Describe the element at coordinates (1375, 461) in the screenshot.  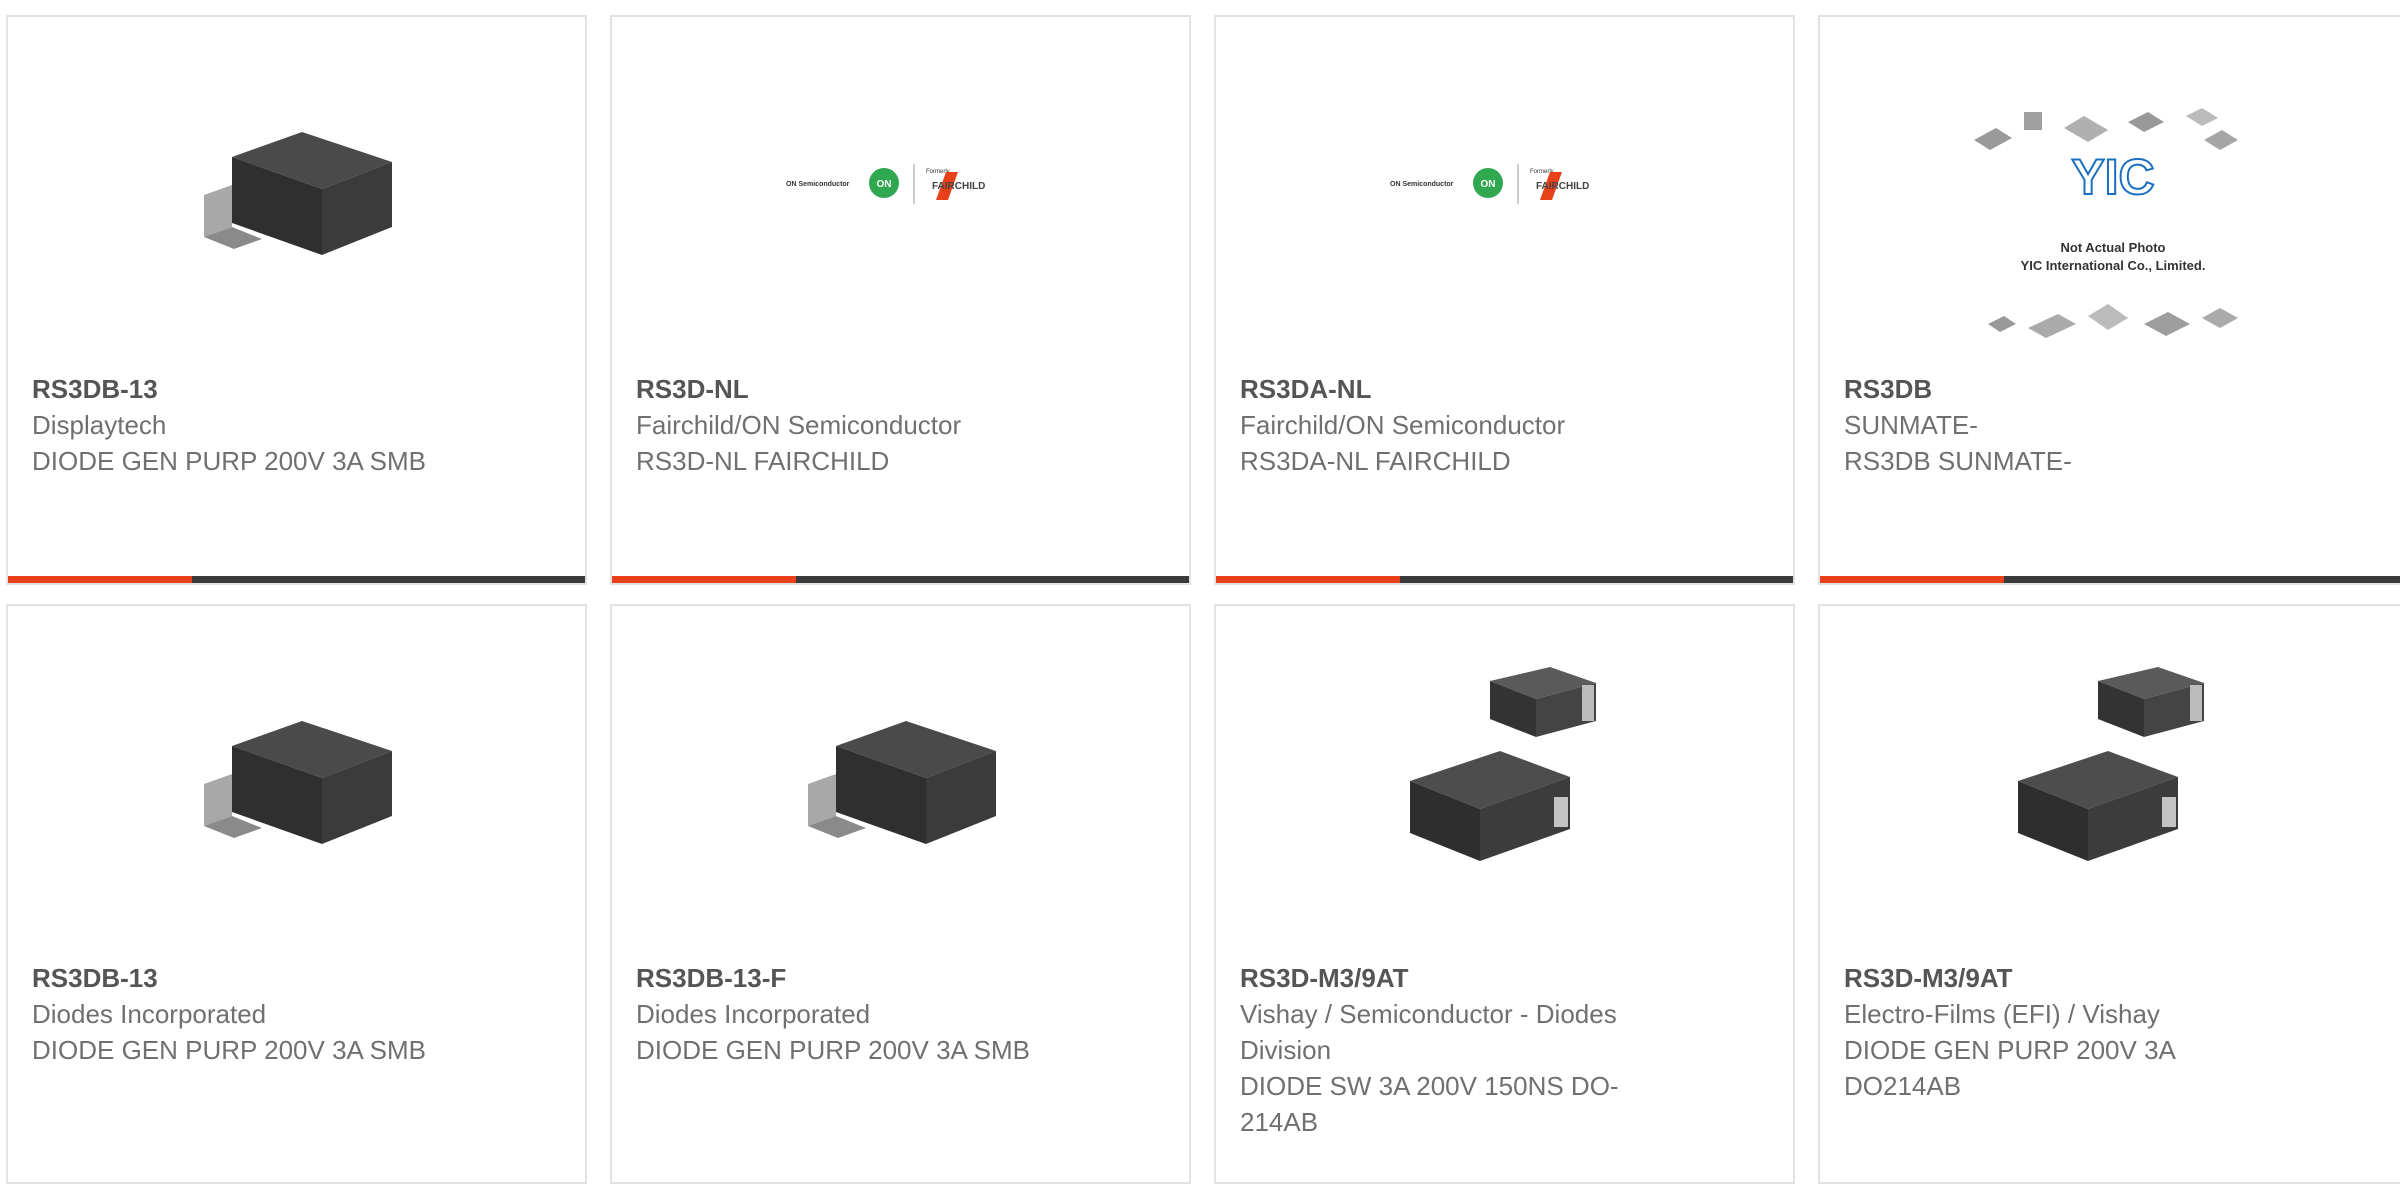
I see `description: RS3DA-NL FAIRCHILD` at that location.